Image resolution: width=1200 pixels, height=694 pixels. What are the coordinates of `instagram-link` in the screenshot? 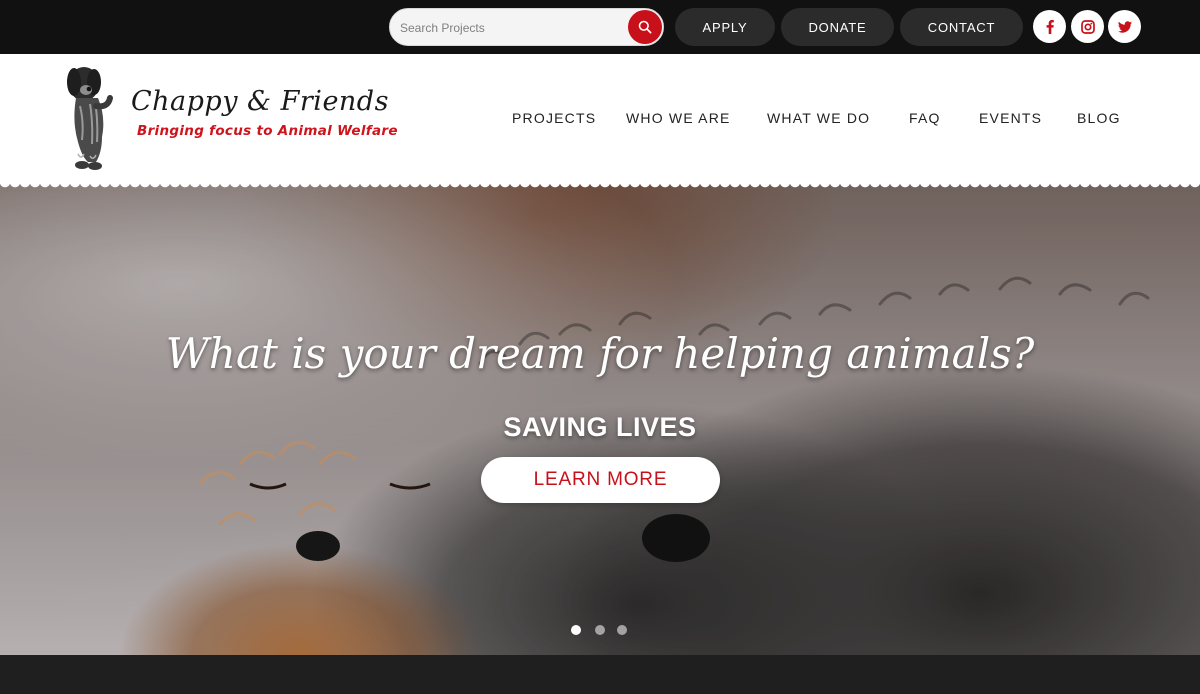 It's located at (1087, 26).